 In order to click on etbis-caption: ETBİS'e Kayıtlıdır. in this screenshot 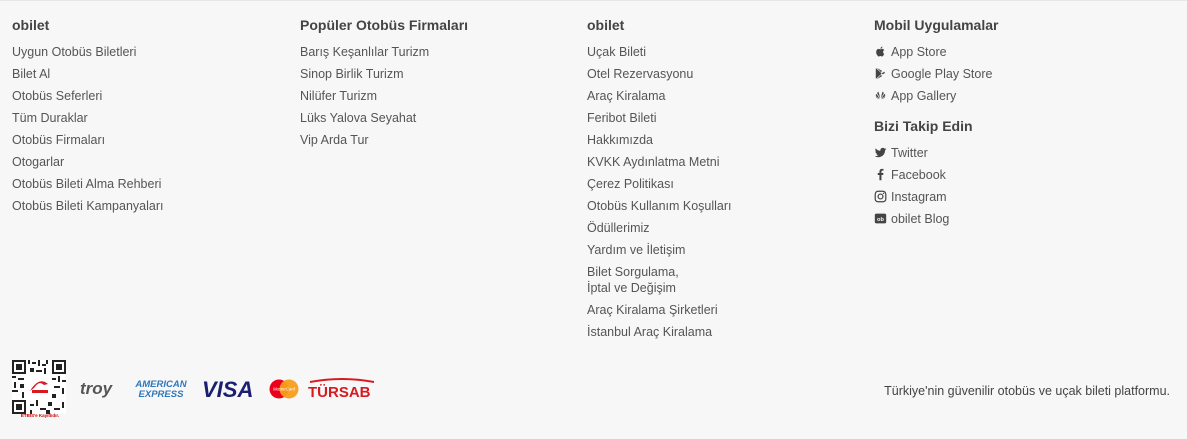, I will do `click(40, 415)`.